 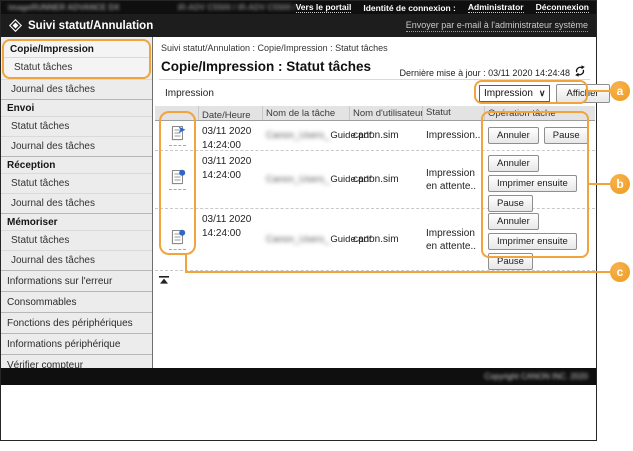 What do you see at coordinates (64, 7) in the screenshot?
I see `device-logo: imageRUNNER ADVANCE DX` at bounding box center [64, 7].